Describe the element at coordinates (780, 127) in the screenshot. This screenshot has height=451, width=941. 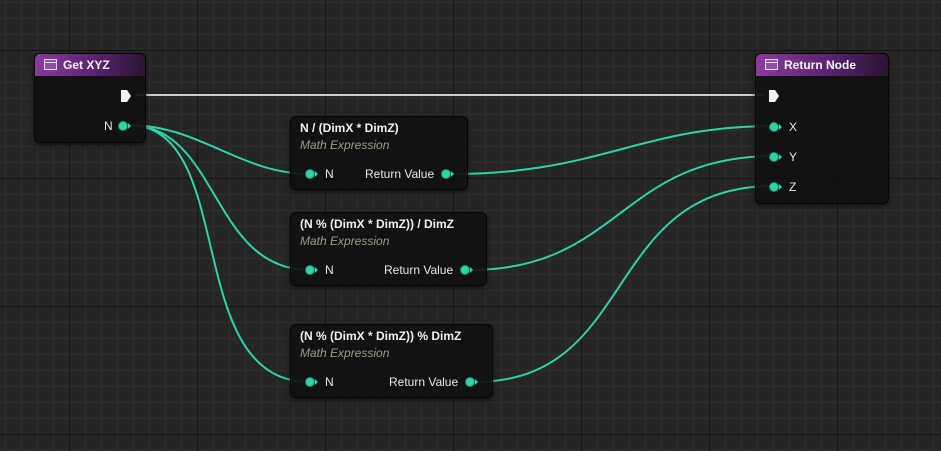
I see `return-input-x-tip` at that location.